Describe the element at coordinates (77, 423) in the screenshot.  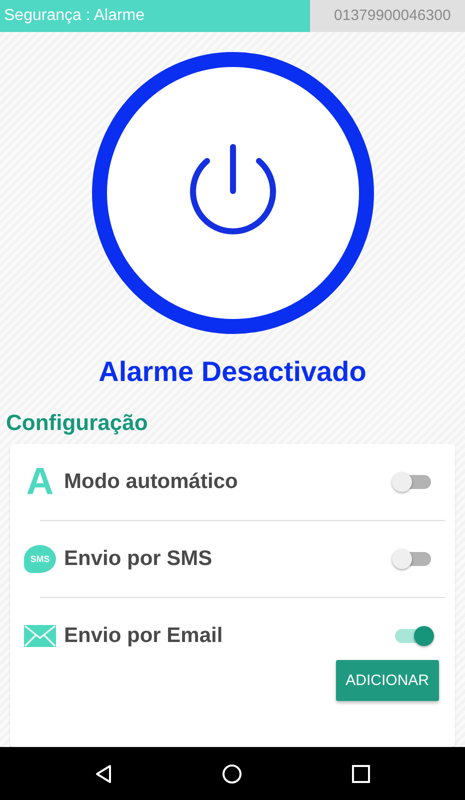
I see `section-heading: Configuração` at that location.